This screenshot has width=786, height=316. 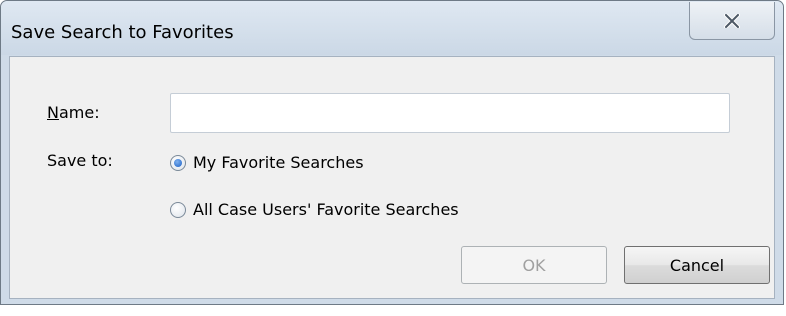 I want to click on close-button, so click(x=732, y=21).